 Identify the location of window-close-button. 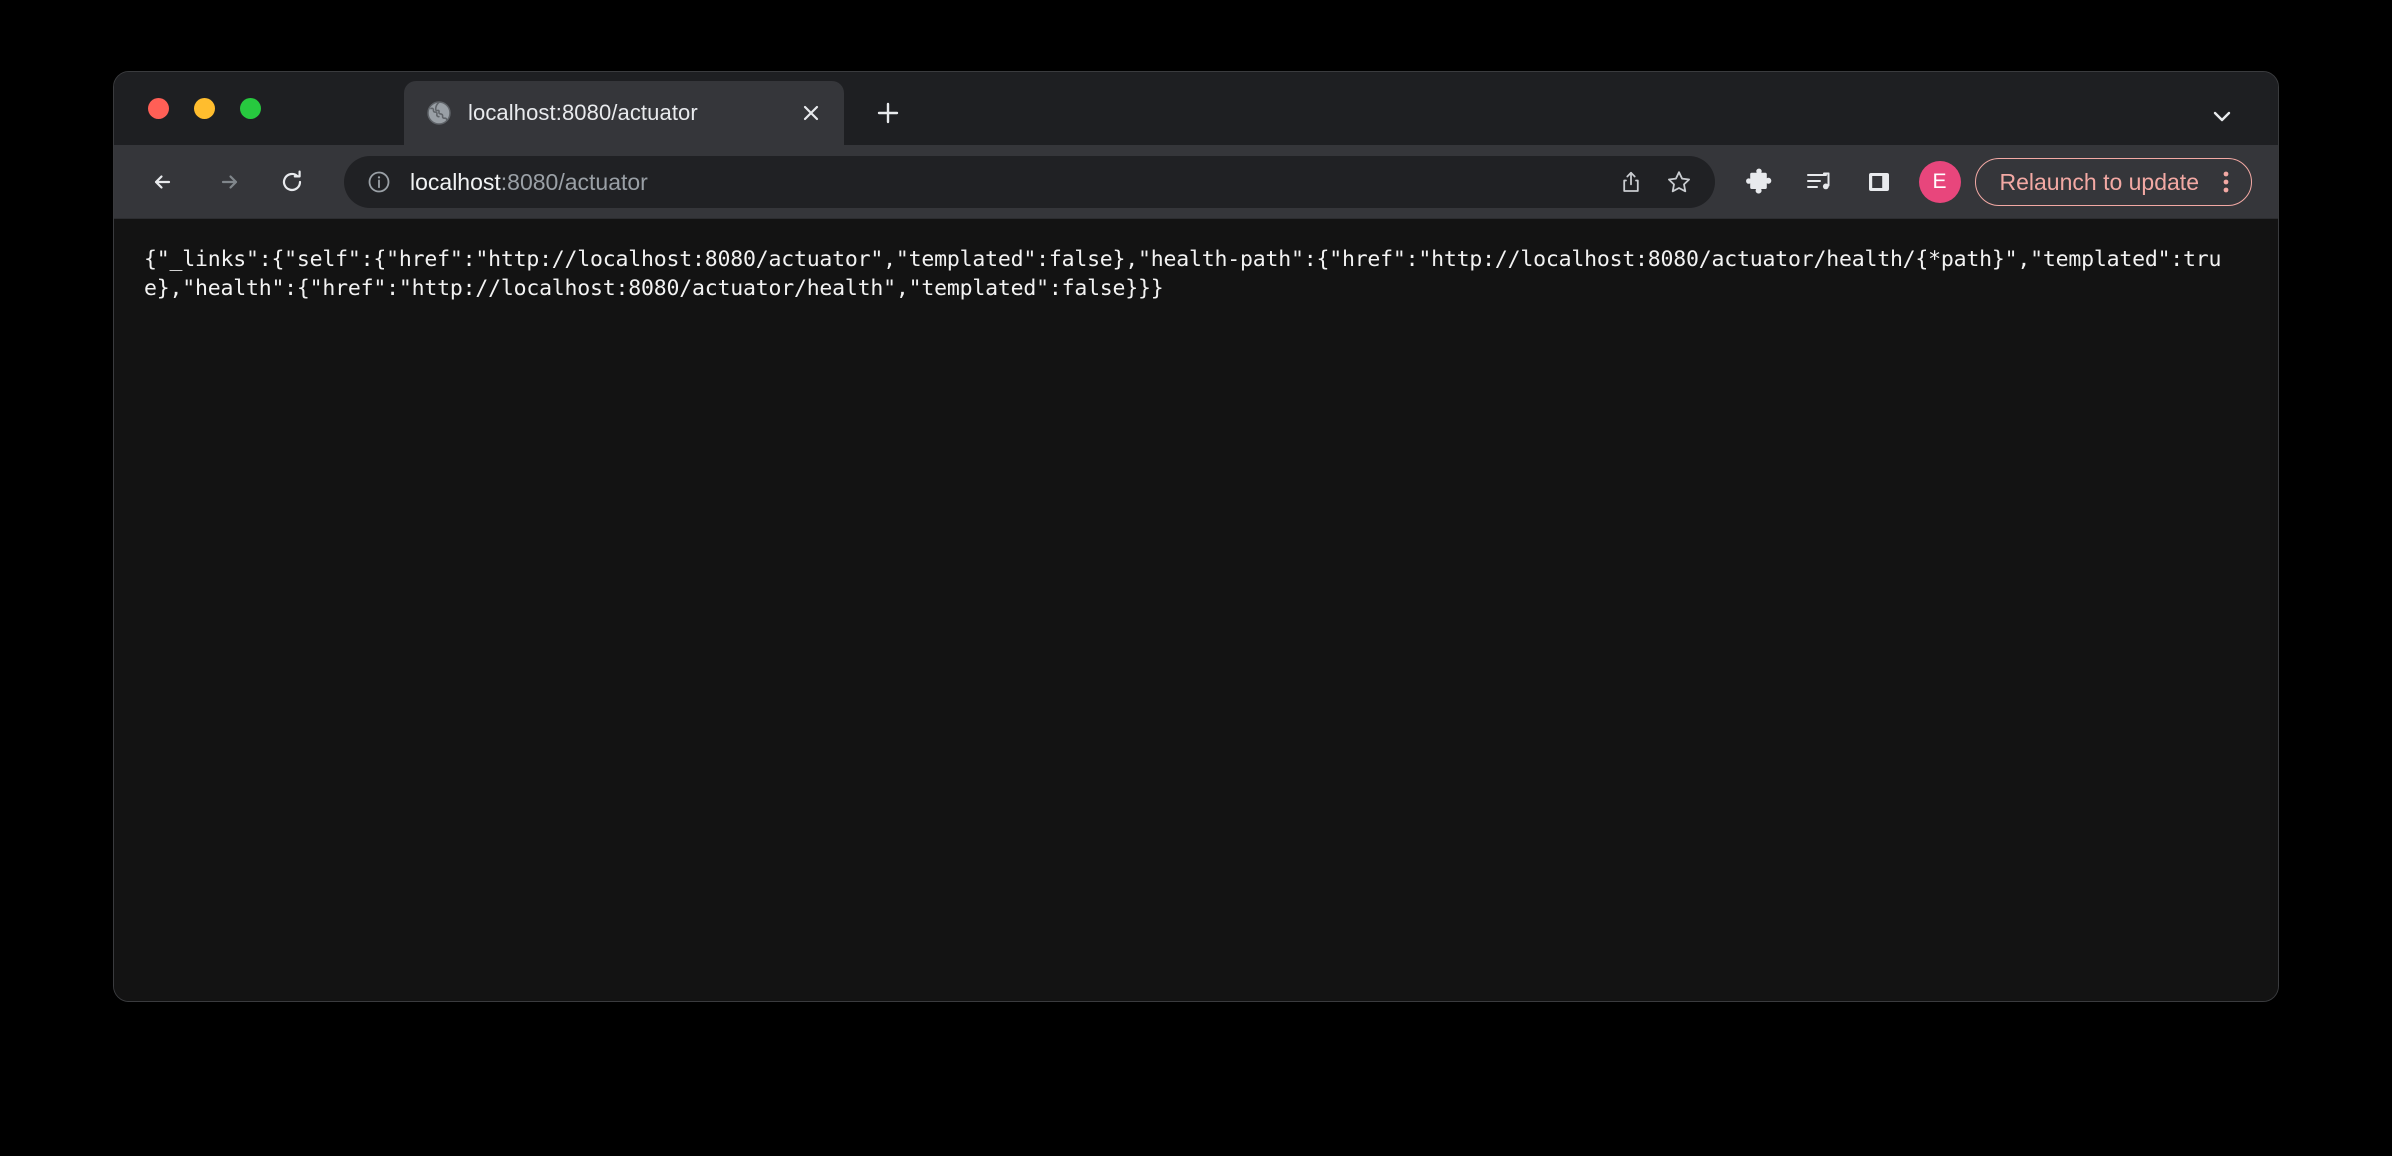
(158, 108).